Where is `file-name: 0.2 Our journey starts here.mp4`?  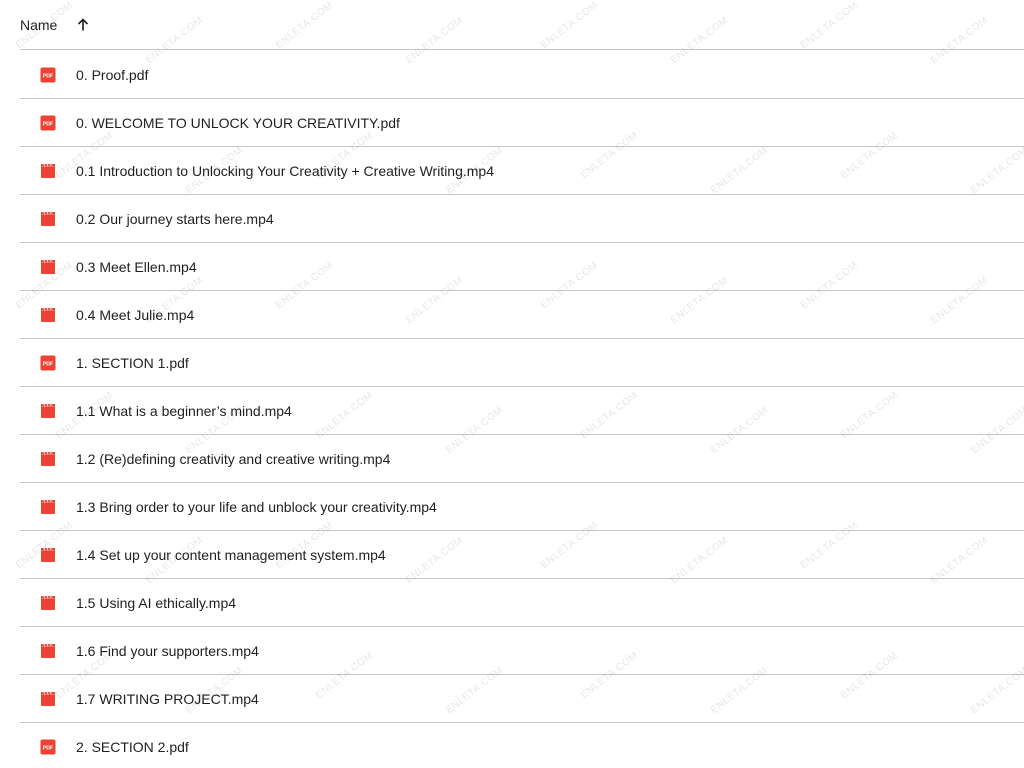
file-name: 0.2 Our journey starts here.mp4 is located at coordinates (175, 218).